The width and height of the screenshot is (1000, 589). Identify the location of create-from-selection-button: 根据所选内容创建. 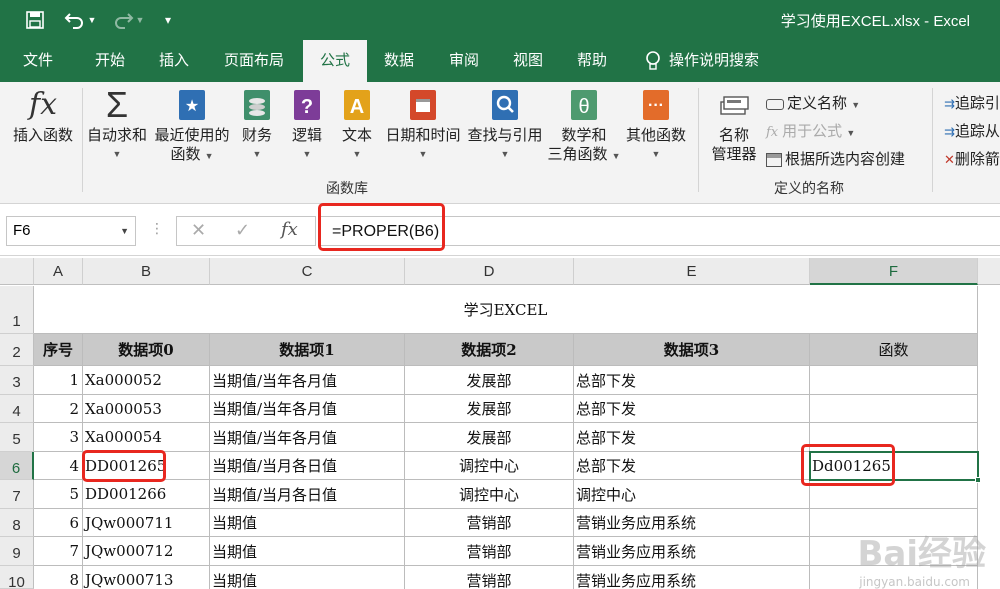
(835, 158).